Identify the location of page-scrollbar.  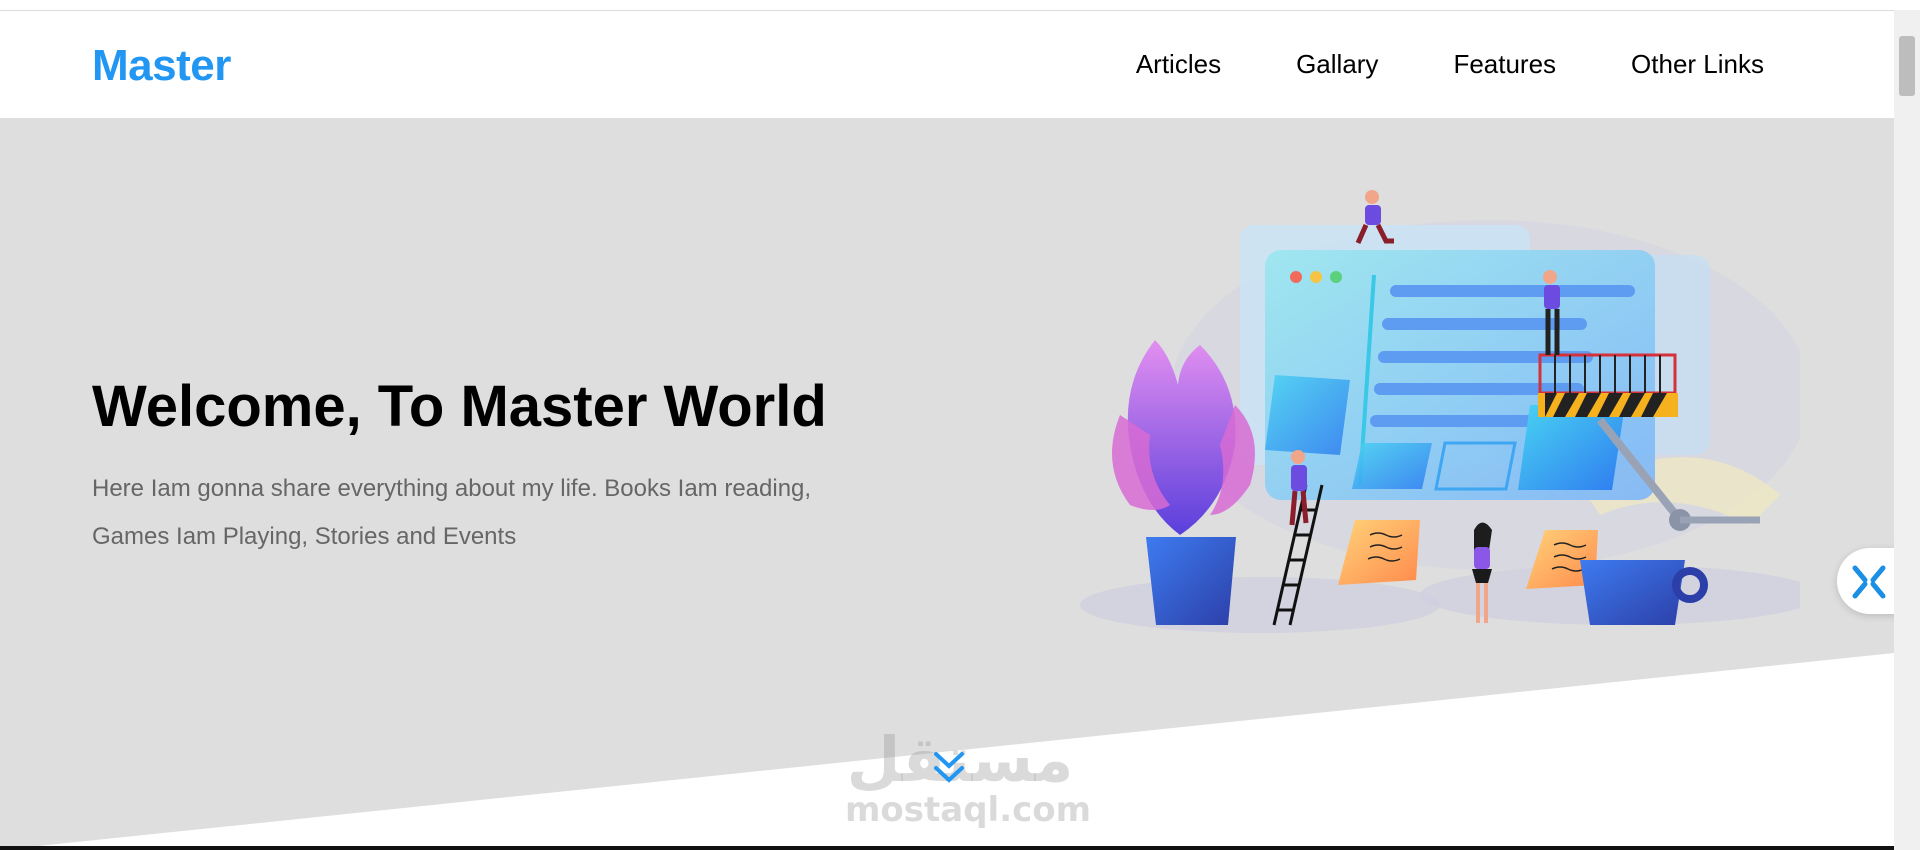
(1907, 430).